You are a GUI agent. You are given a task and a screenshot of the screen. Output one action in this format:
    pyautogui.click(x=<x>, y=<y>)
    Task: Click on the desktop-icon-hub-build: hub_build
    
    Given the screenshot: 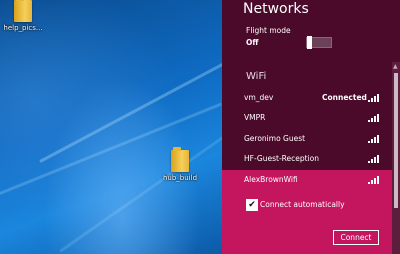 What is the action you would take?
    pyautogui.click(x=180, y=164)
    